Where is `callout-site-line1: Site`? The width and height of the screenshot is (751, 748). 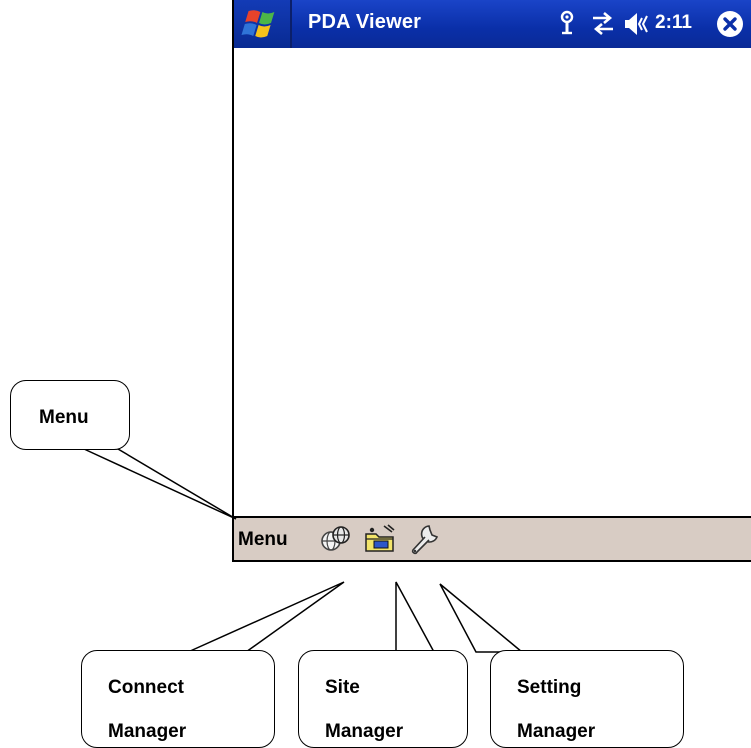
callout-site-line1: Site is located at coordinates (342, 687).